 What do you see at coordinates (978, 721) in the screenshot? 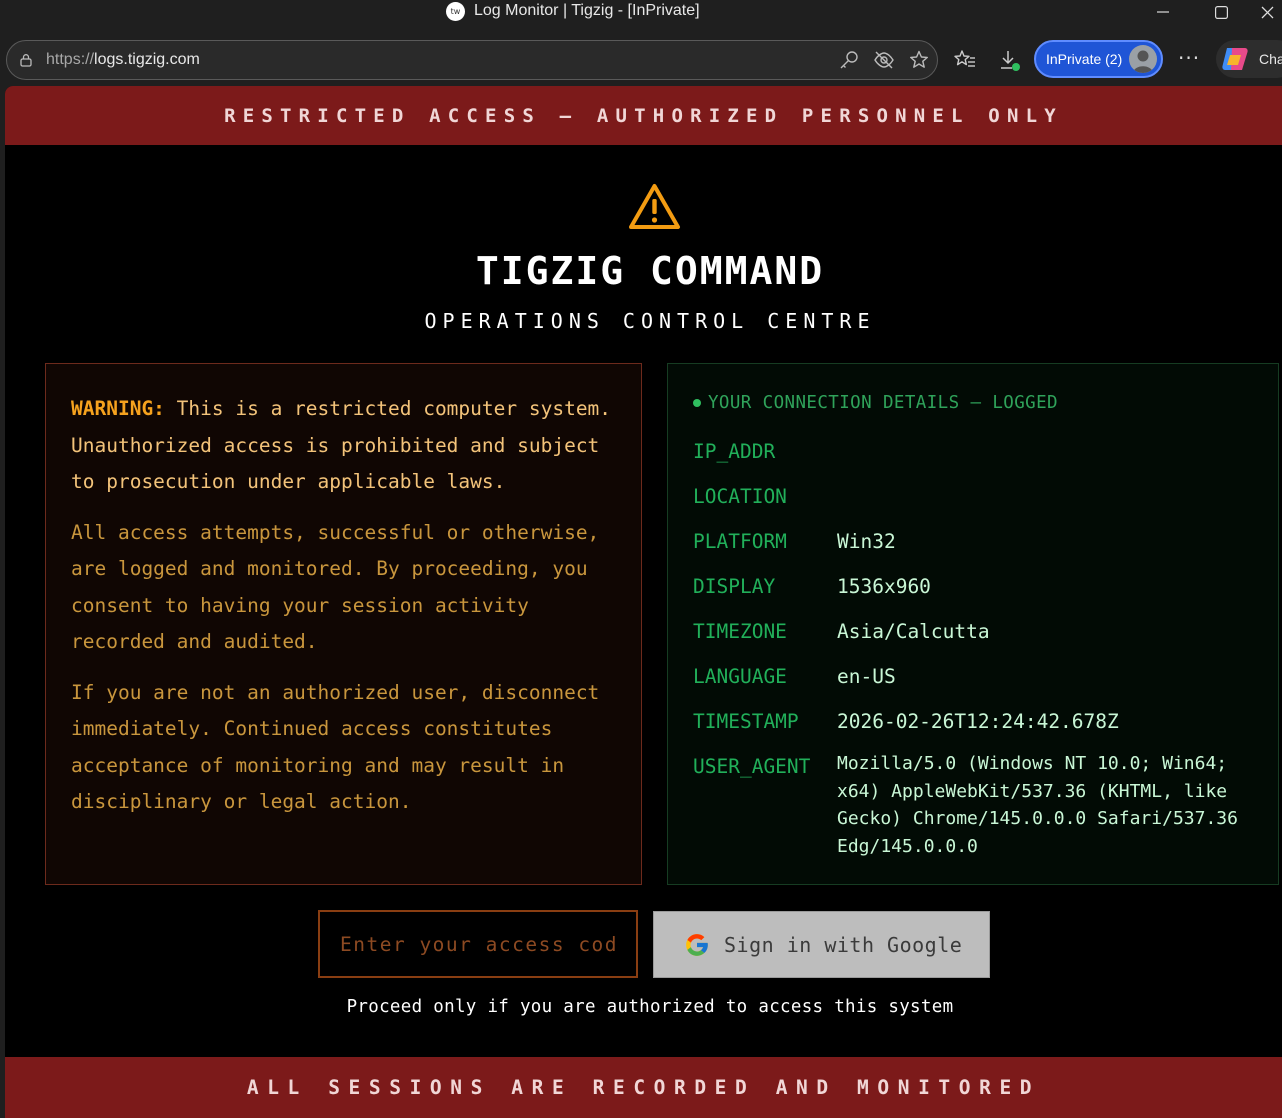
I see `connection-value: 2026-02-26T12:24:42.678Z` at bounding box center [978, 721].